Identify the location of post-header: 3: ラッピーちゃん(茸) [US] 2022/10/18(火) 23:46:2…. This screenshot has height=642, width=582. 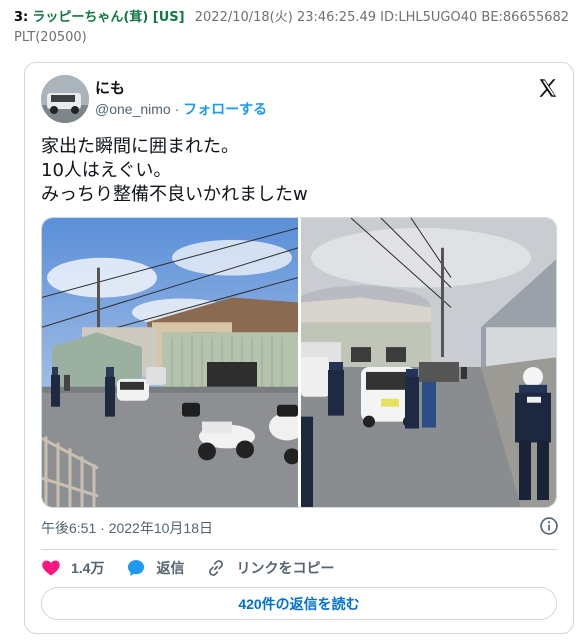
(298, 28).